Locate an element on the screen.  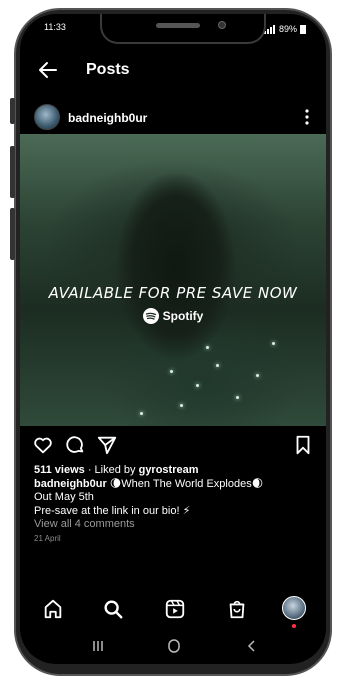
caption-line-2: Out May 5th is located at coordinates (64, 497).